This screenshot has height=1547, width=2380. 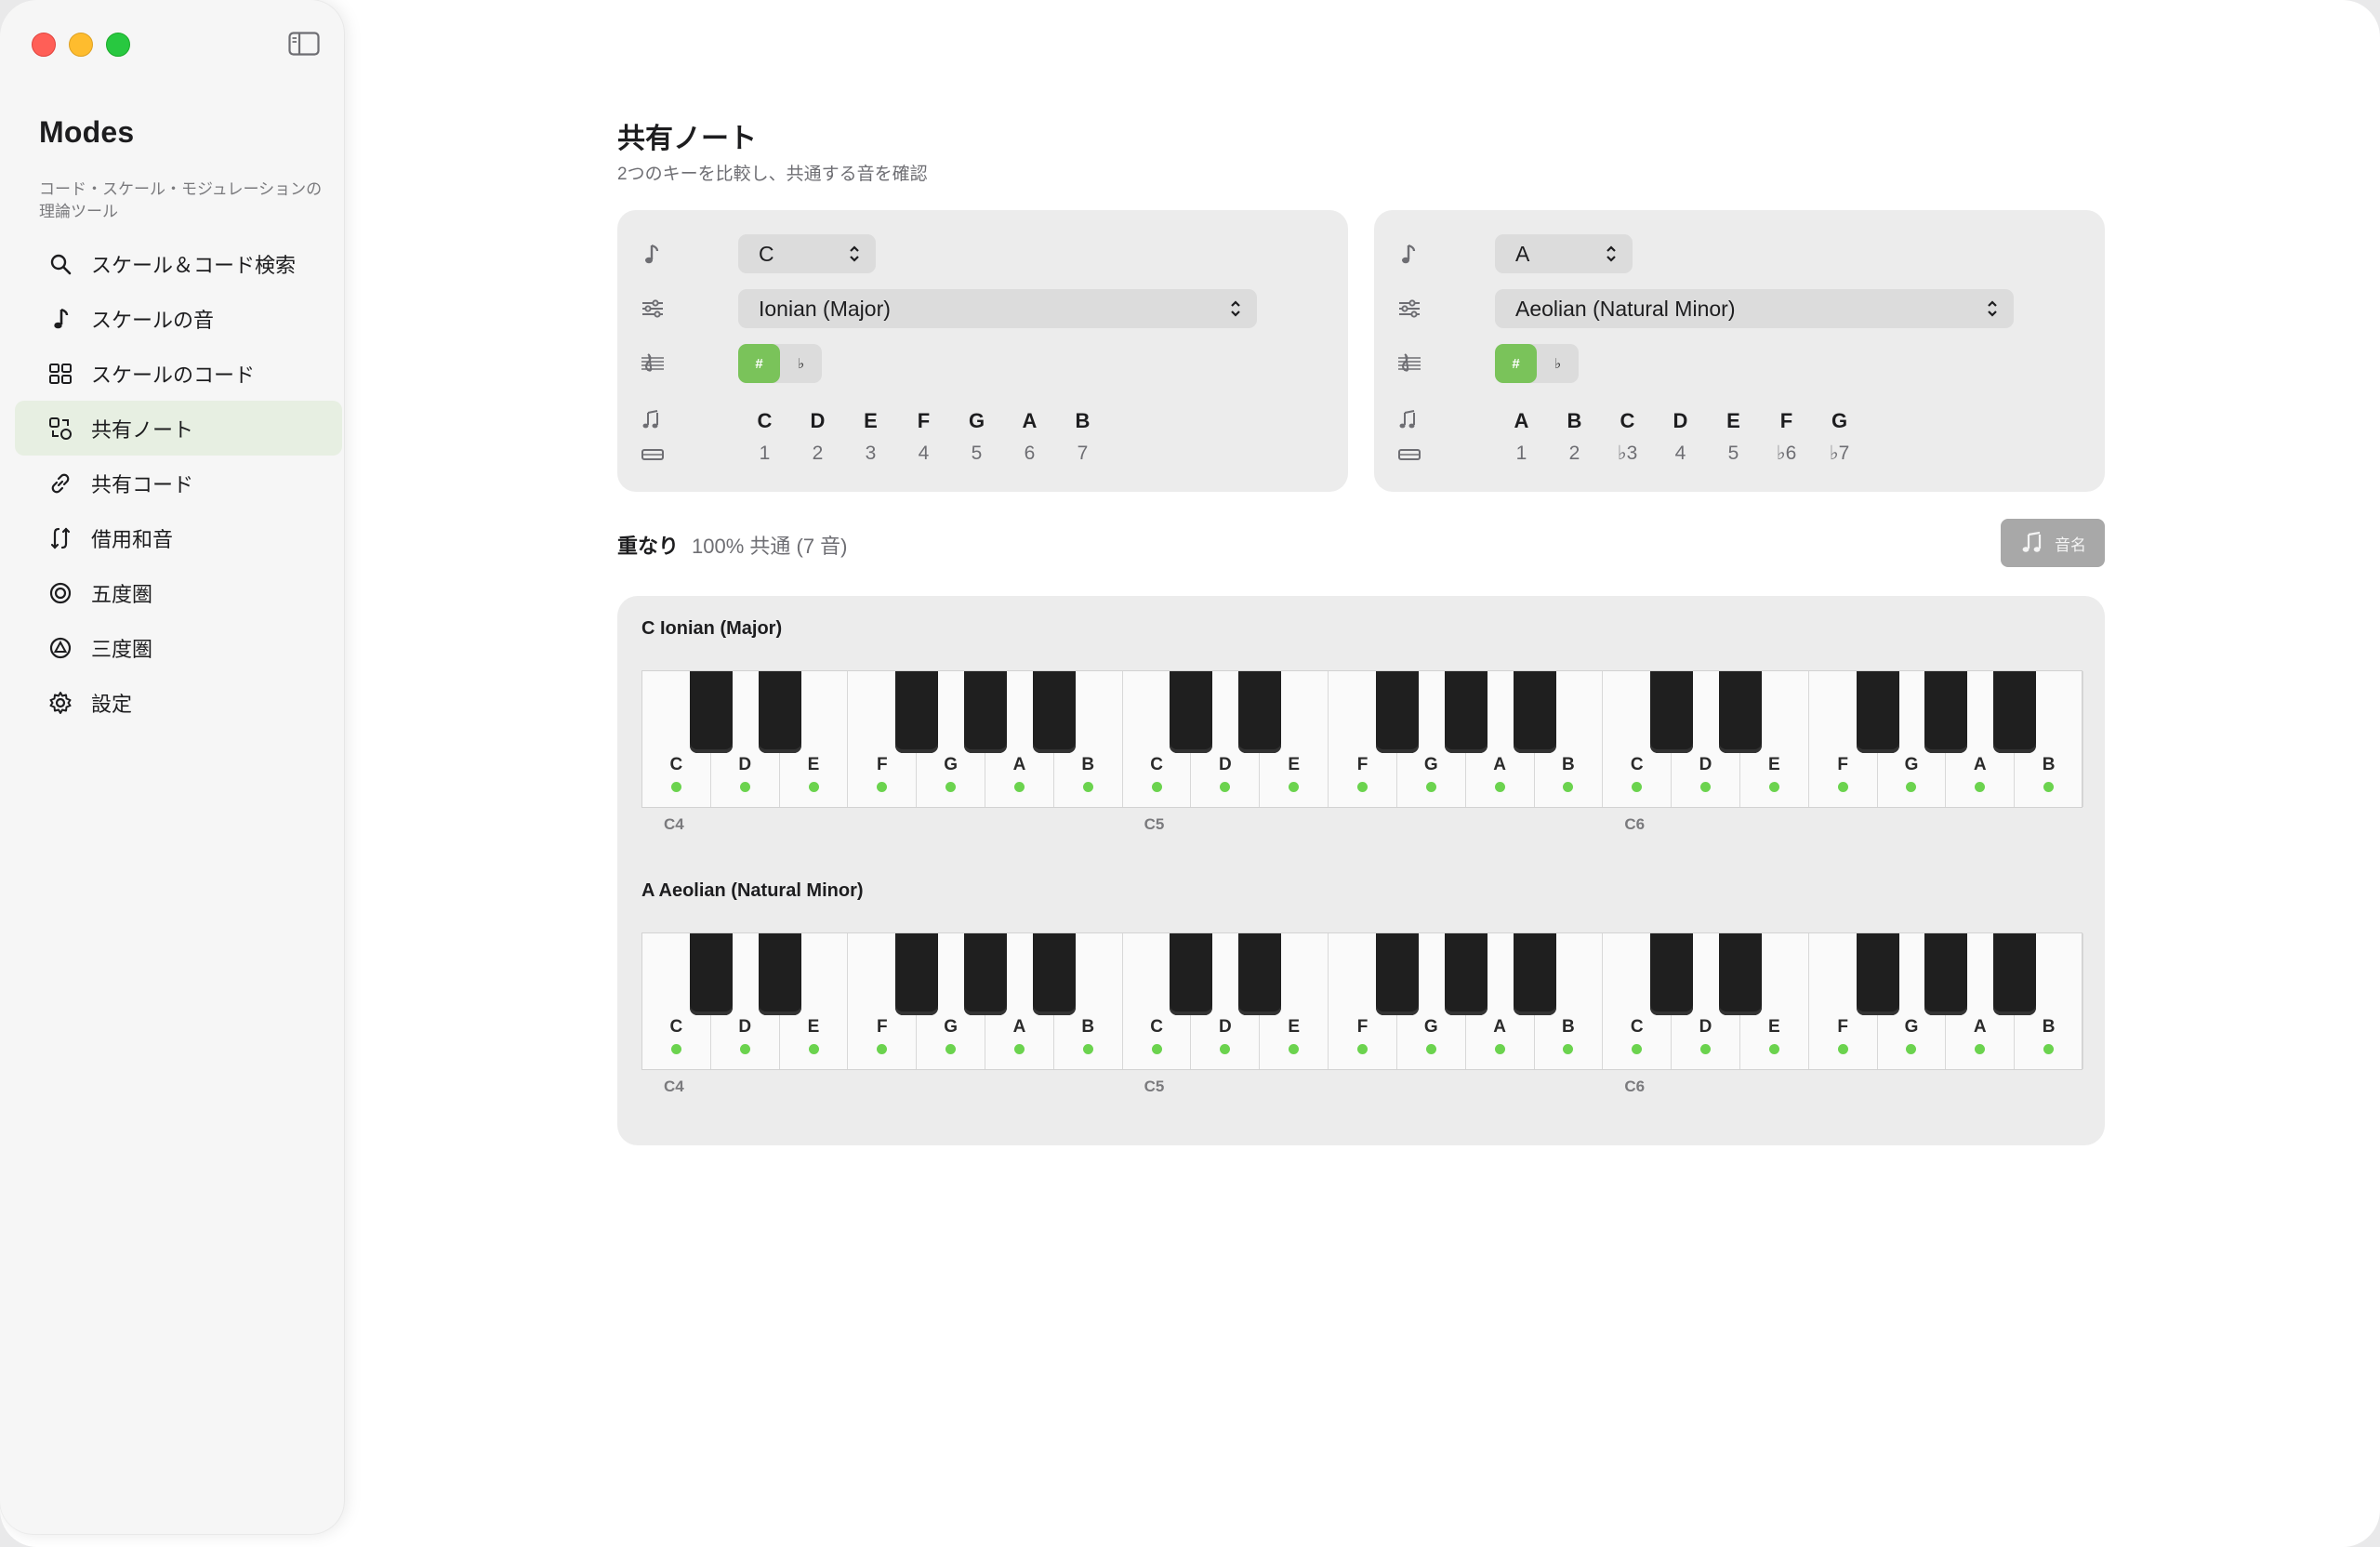 What do you see at coordinates (60, 429) in the screenshot?
I see `shared-shapes-icon` at bounding box center [60, 429].